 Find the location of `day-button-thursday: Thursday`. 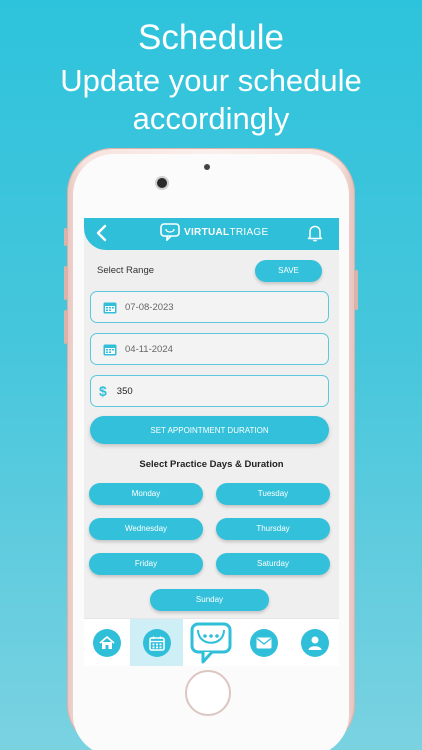

day-button-thursday: Thursday is located at coordinates (273, 529).